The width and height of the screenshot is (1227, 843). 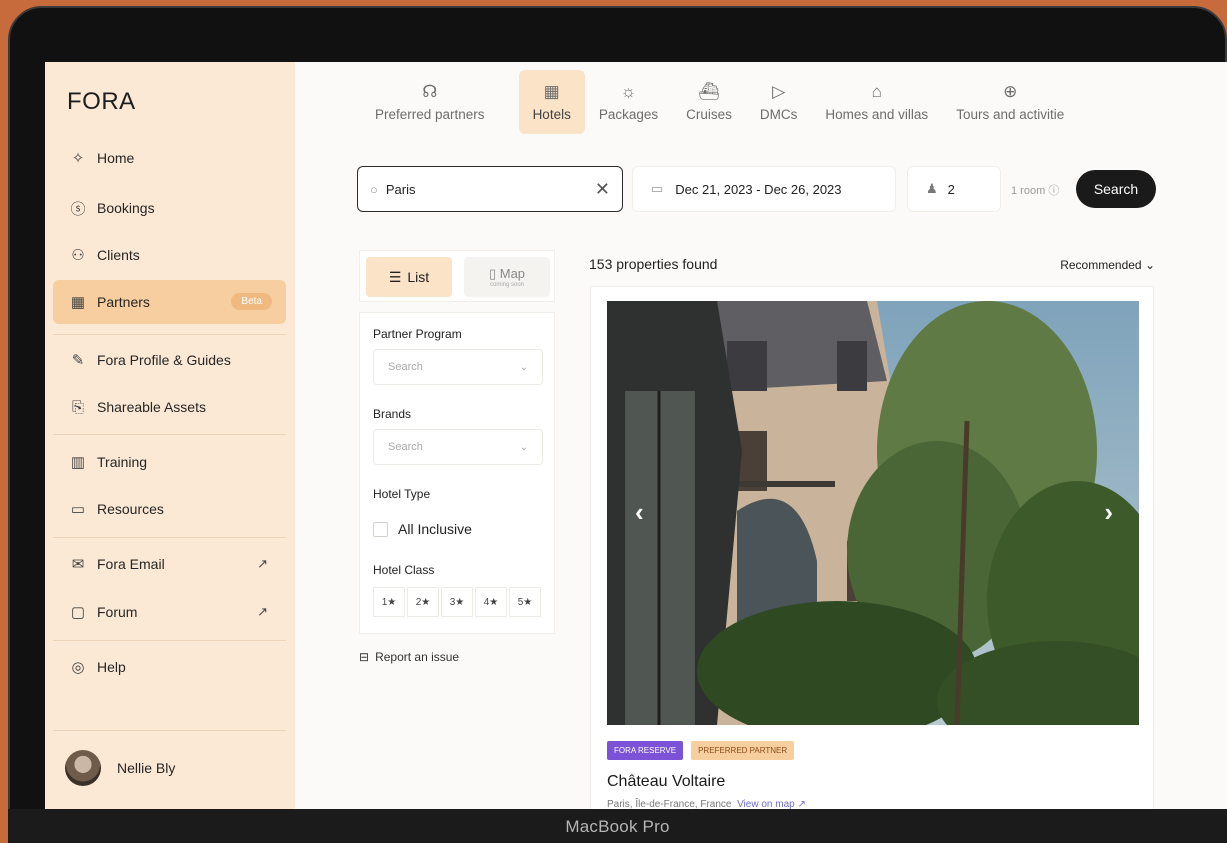 I want to click on rooms-label: 1 room, so click(x=1028, y=191).